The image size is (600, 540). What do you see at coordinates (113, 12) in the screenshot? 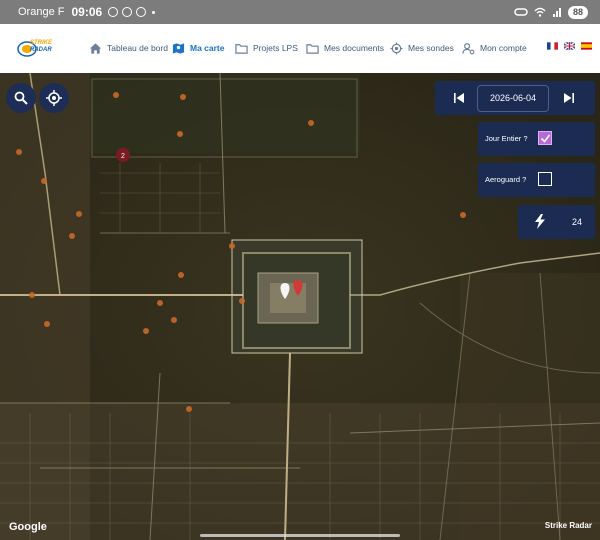
I see `notification-icon` at bounding box center [113, 12].